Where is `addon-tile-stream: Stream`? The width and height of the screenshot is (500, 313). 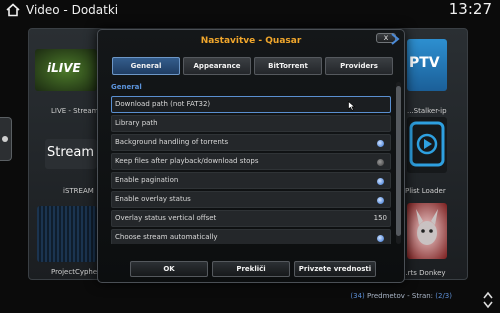 addon-tile-stream: Stream is located at coordinates (71, 154).